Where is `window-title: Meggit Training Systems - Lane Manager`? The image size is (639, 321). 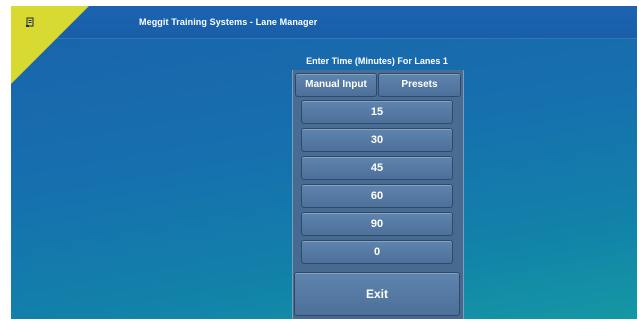 window-title: Meggit Training Systems - Lane Manager is located at coordinates (228, 22).